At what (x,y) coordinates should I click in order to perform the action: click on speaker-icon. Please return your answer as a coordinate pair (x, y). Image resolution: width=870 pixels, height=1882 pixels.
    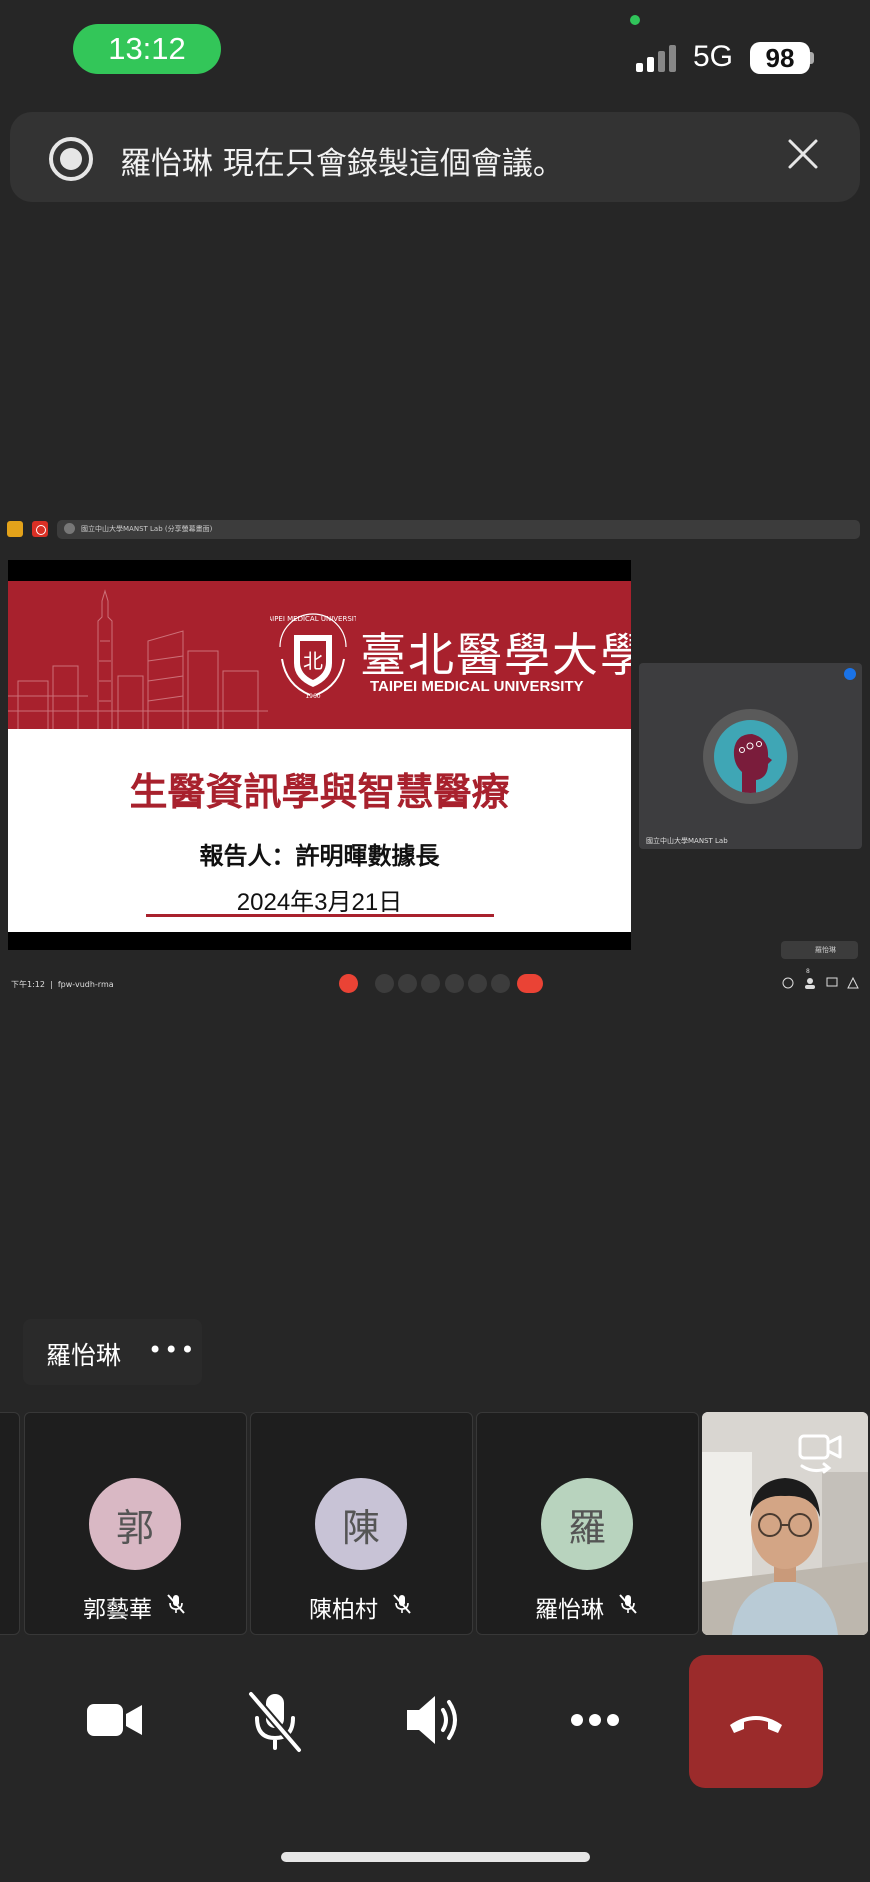
    Looking at the image, I should click on (435, 1720).